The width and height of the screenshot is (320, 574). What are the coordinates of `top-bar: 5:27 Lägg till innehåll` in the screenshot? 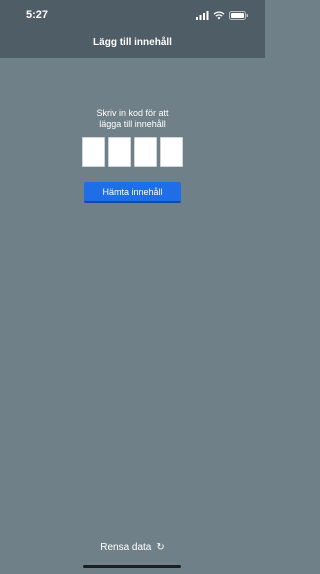 It's located at (132, 29).